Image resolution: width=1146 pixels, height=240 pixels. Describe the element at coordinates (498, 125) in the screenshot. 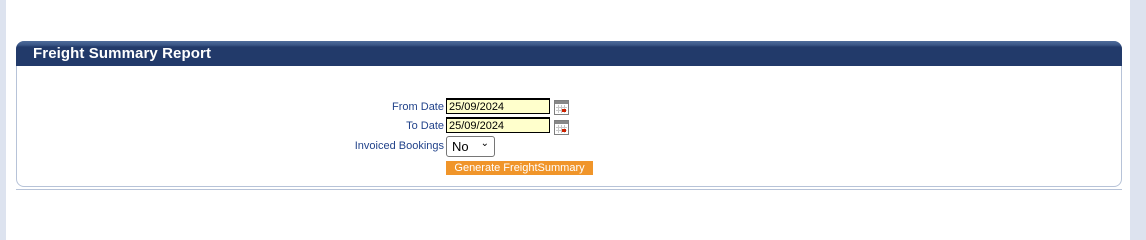

I see `to-date-field` at that location.